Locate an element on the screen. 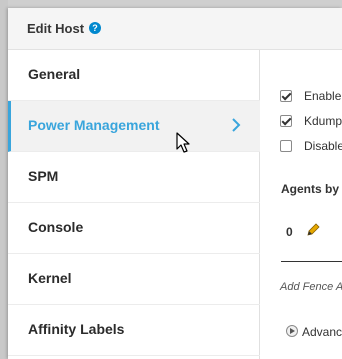 The height and width of the screenshot is (359, 342). agent-count: 0 is located at coordinates (289, 232).